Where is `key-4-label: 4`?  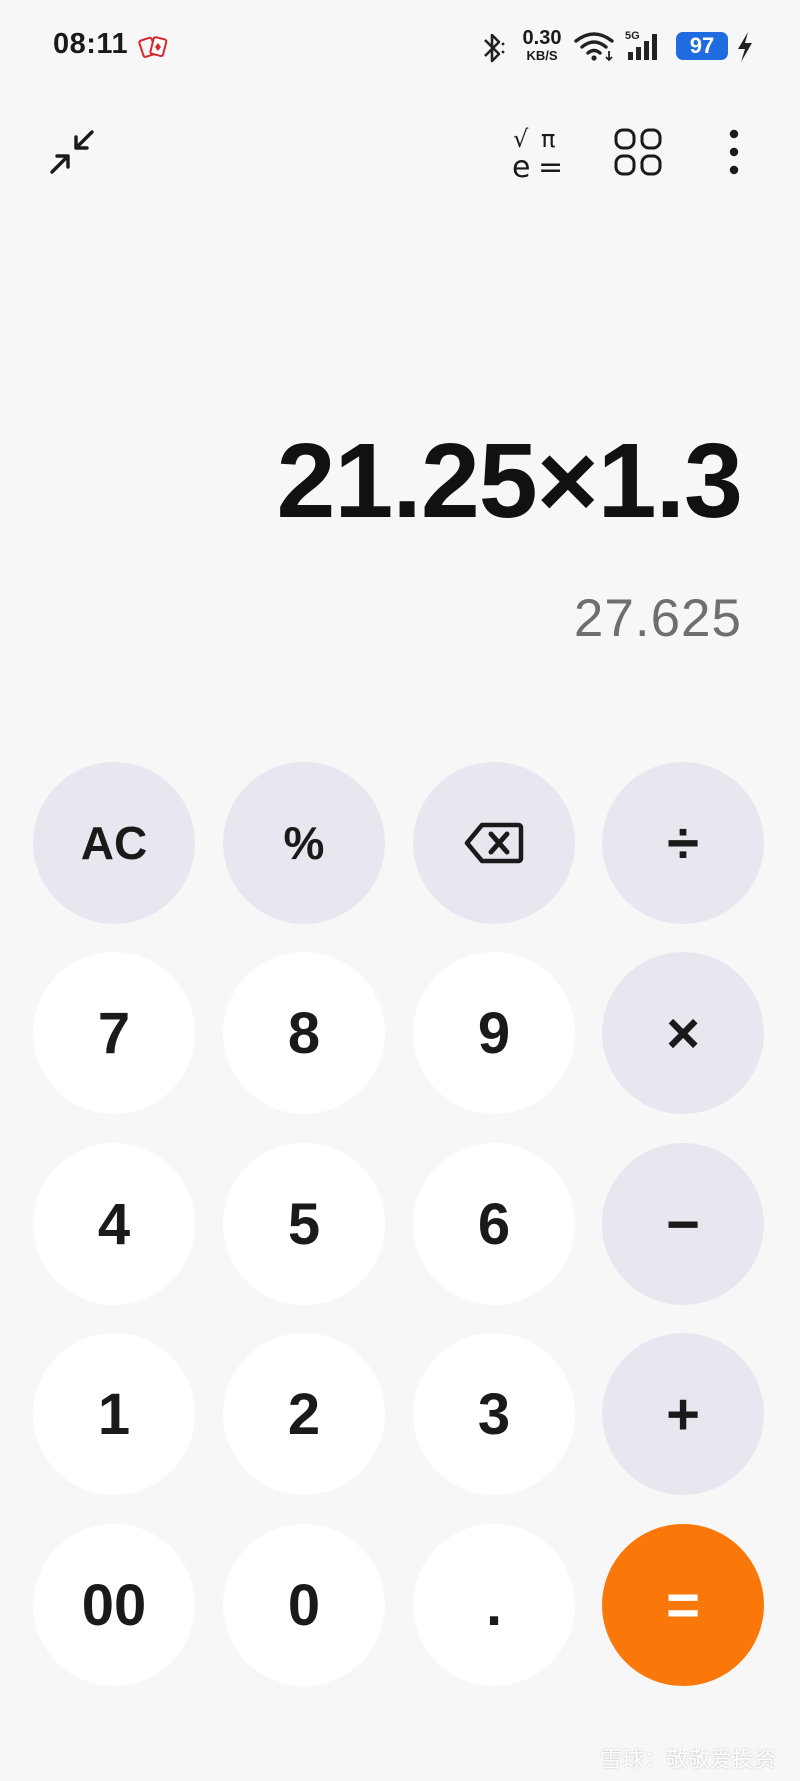
key-4-label: 4 is located at coordinates (114, 1224).